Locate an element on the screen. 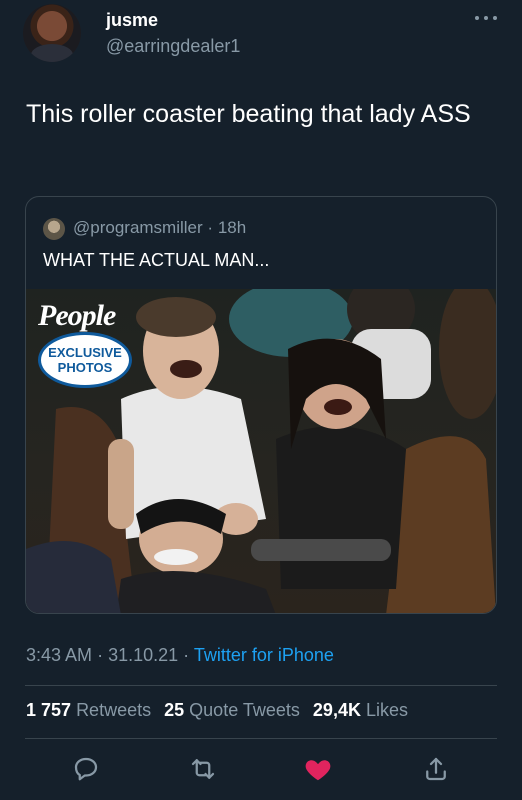 This screenshot has height=800, width=522. quote-tweets-stat: 25 Quote Tweets is located at coordinates (232, 710).